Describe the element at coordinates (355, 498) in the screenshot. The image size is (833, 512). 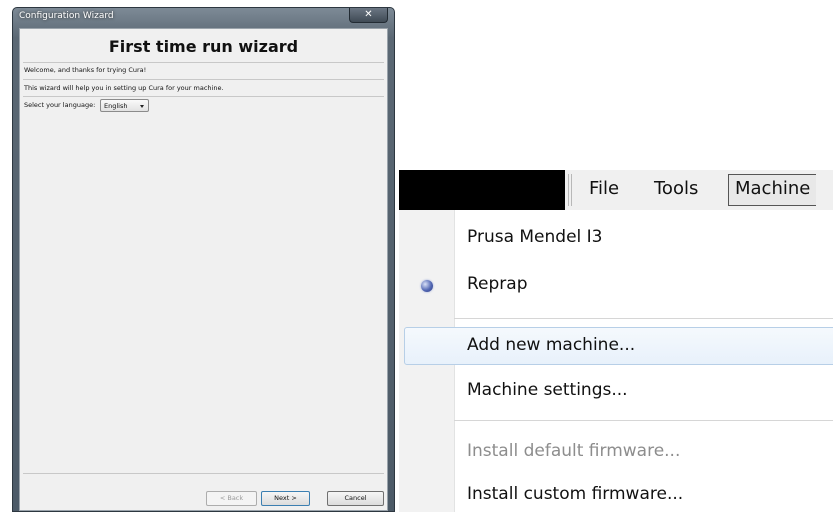
I see `cancel-button: Cancel` at that location.